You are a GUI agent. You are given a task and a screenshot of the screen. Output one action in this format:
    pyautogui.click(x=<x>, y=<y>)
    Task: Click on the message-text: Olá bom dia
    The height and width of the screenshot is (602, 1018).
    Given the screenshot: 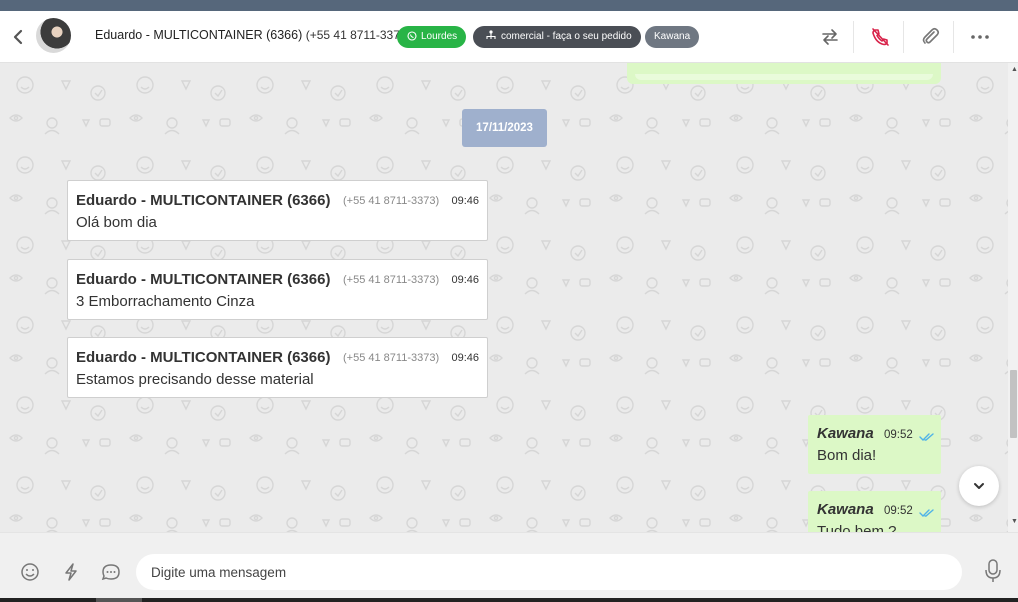 What is the action you would take?
    pyautogui.click(x=116, y=222)
    